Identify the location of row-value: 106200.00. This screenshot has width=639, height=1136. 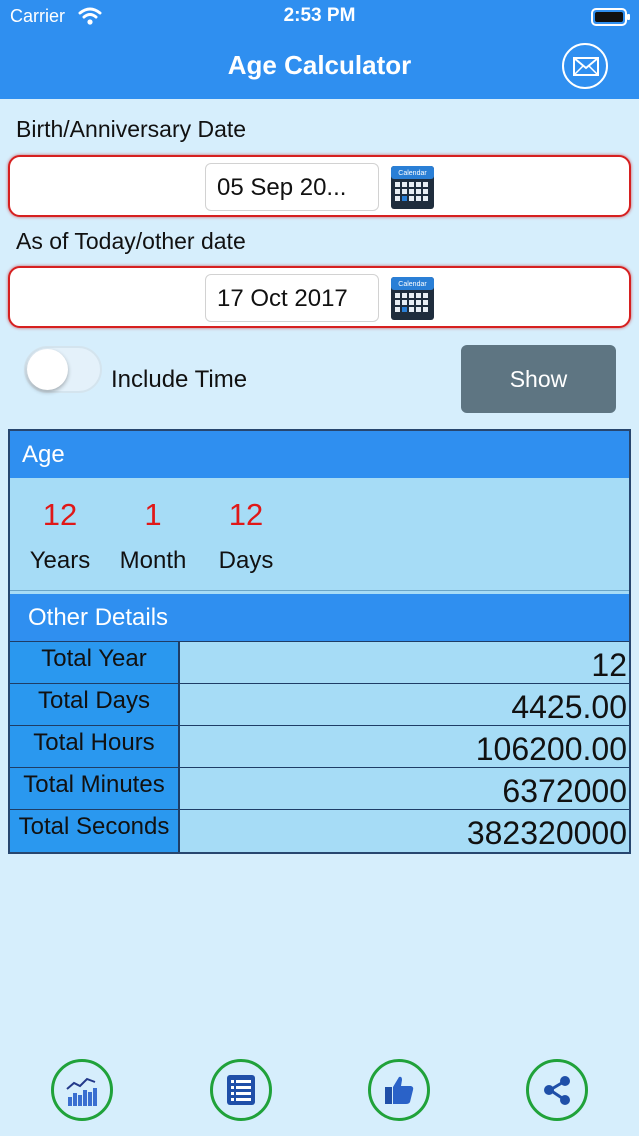
(551, 749).